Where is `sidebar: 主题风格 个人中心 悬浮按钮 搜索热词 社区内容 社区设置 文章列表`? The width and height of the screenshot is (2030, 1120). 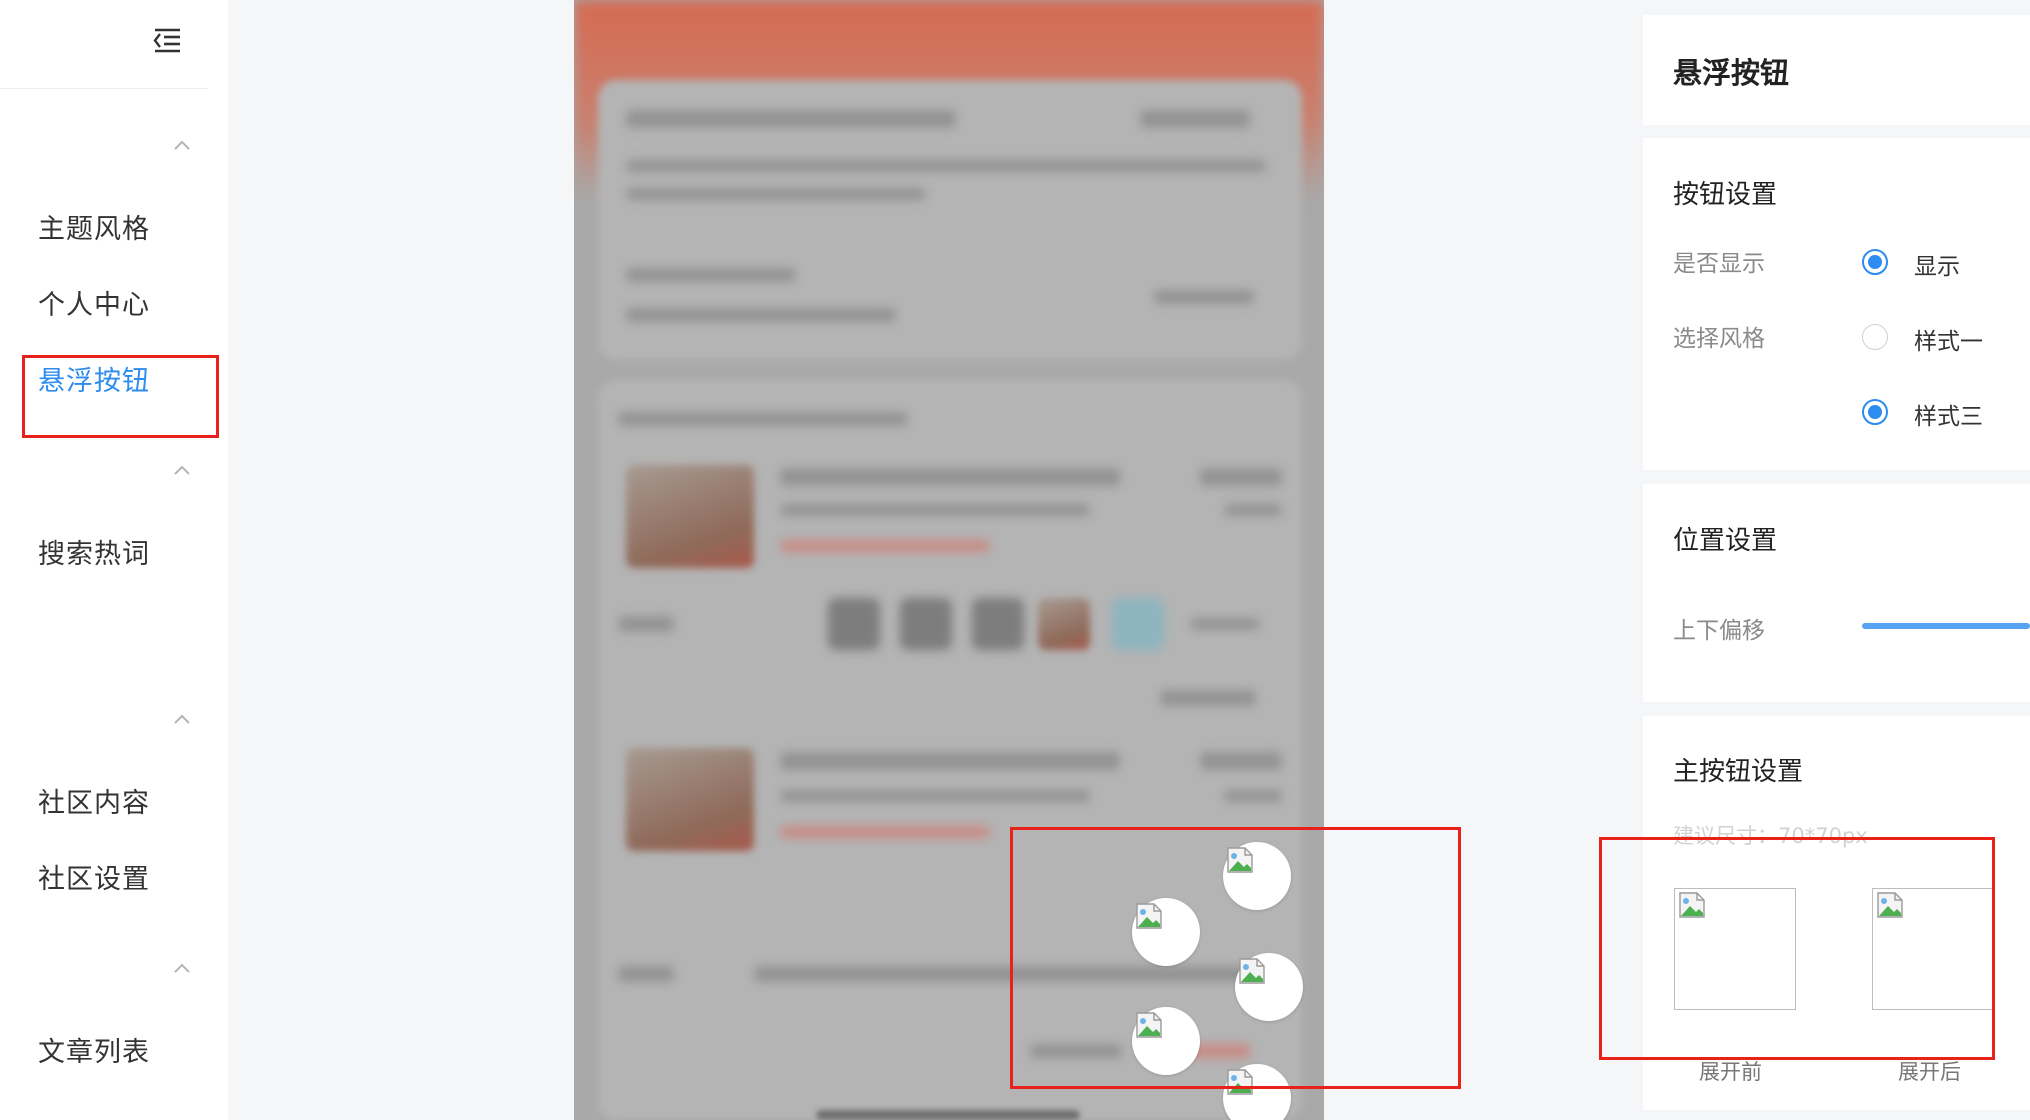
sidebar: 主题风格 个人中心 悬浮按钮 搜索热词 社区内容 社区设置 文章列表 is located at coordinates (114, 560).